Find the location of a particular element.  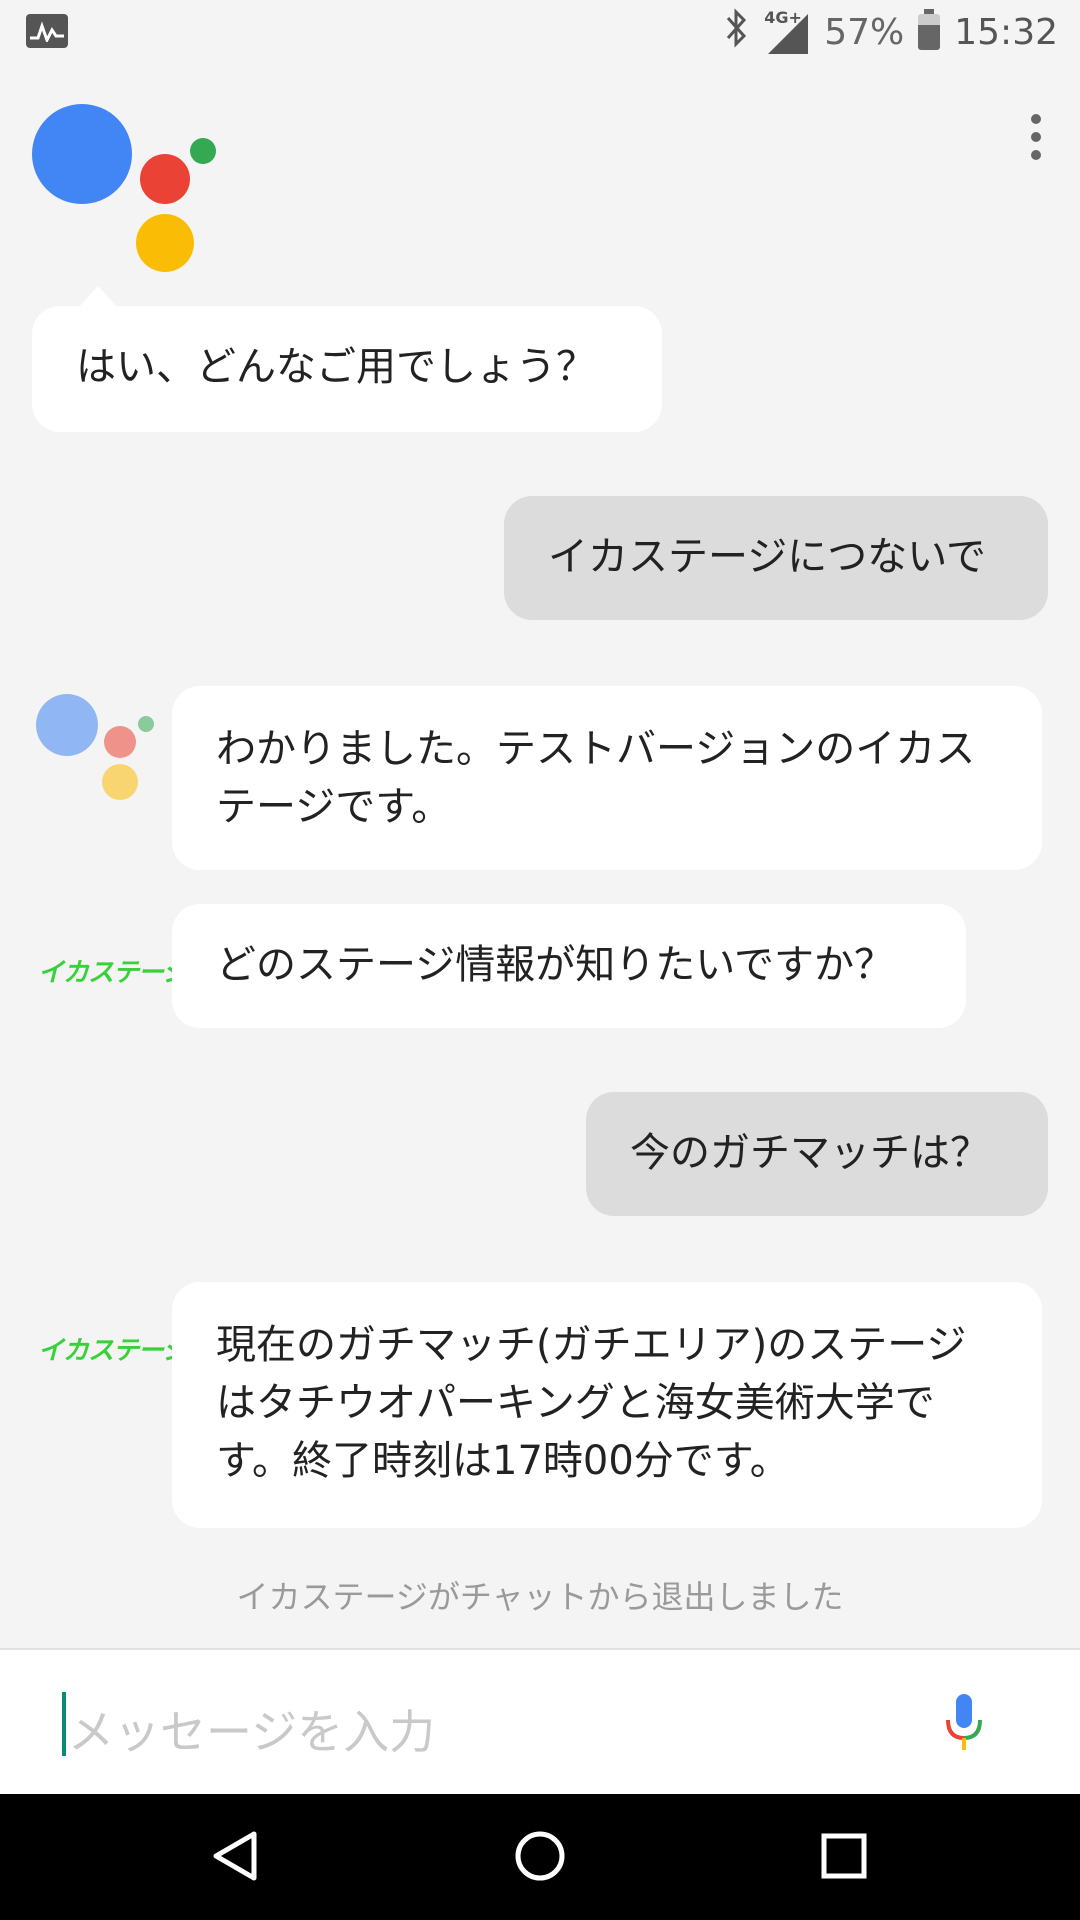

clock: 15:32 is located at coordinates (1006, 32).